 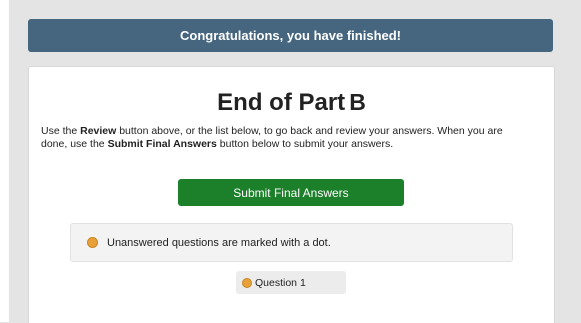 I want to click on question-1-button: Question 1, so click(x=291, y=282).